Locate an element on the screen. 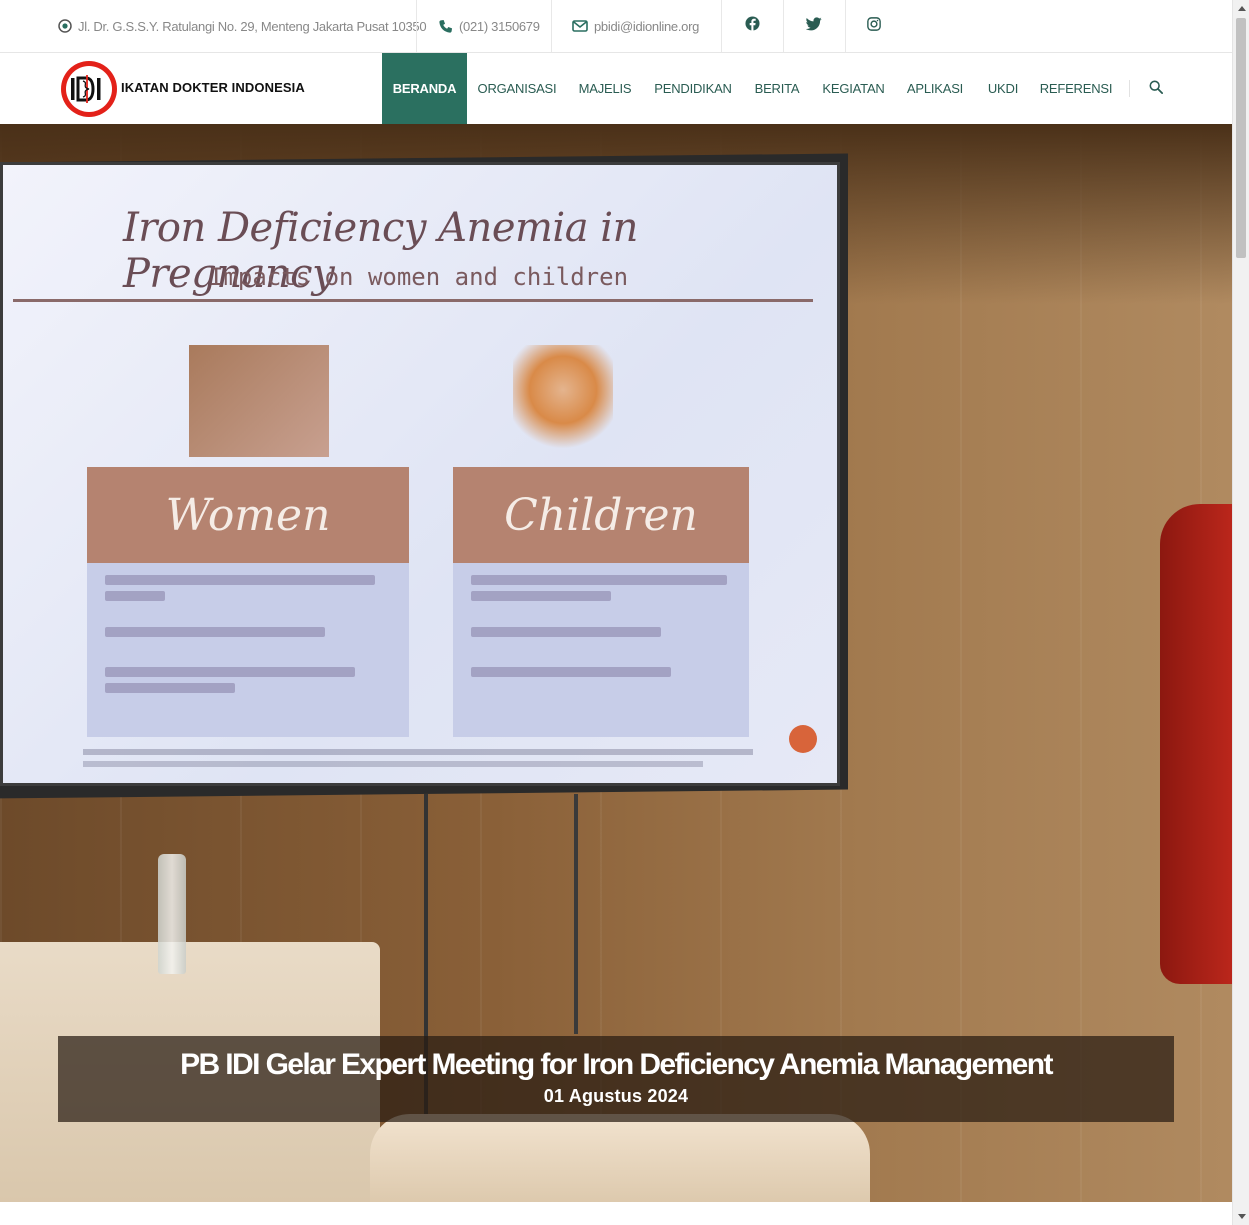  phone-text: (021) 3150679 is located at coordinates (499, 26).